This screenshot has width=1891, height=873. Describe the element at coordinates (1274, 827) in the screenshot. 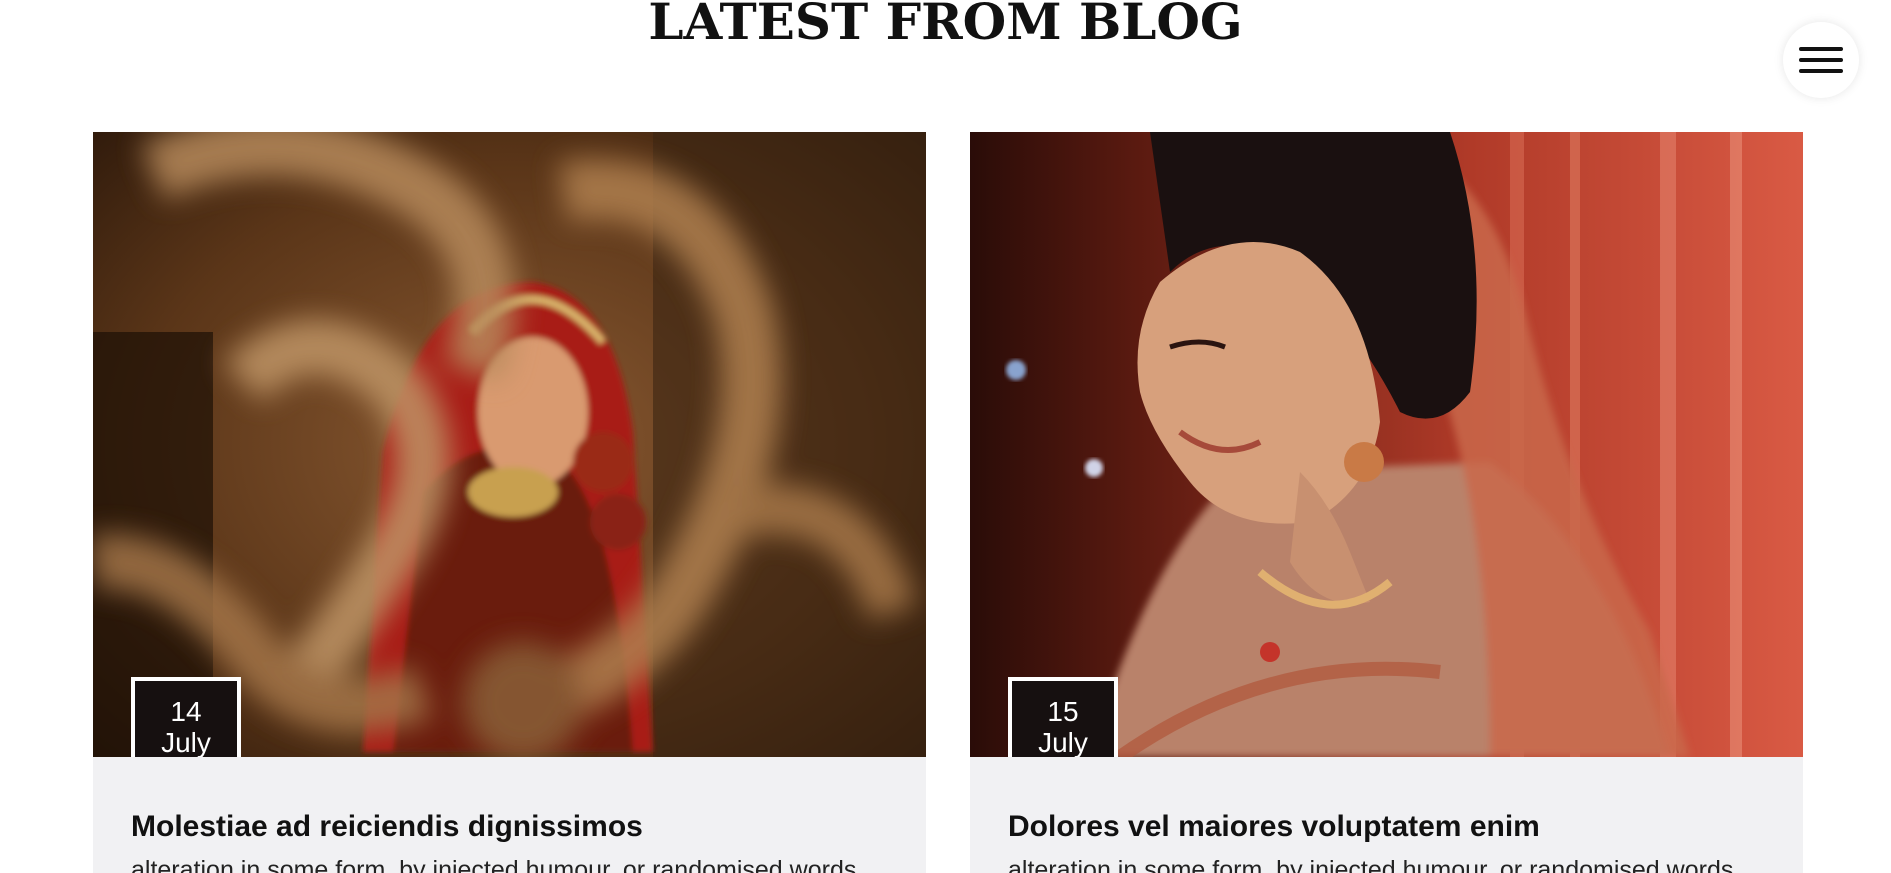

I see `post-title-link: Dolores vel maiores voluptatem enim` at that location.